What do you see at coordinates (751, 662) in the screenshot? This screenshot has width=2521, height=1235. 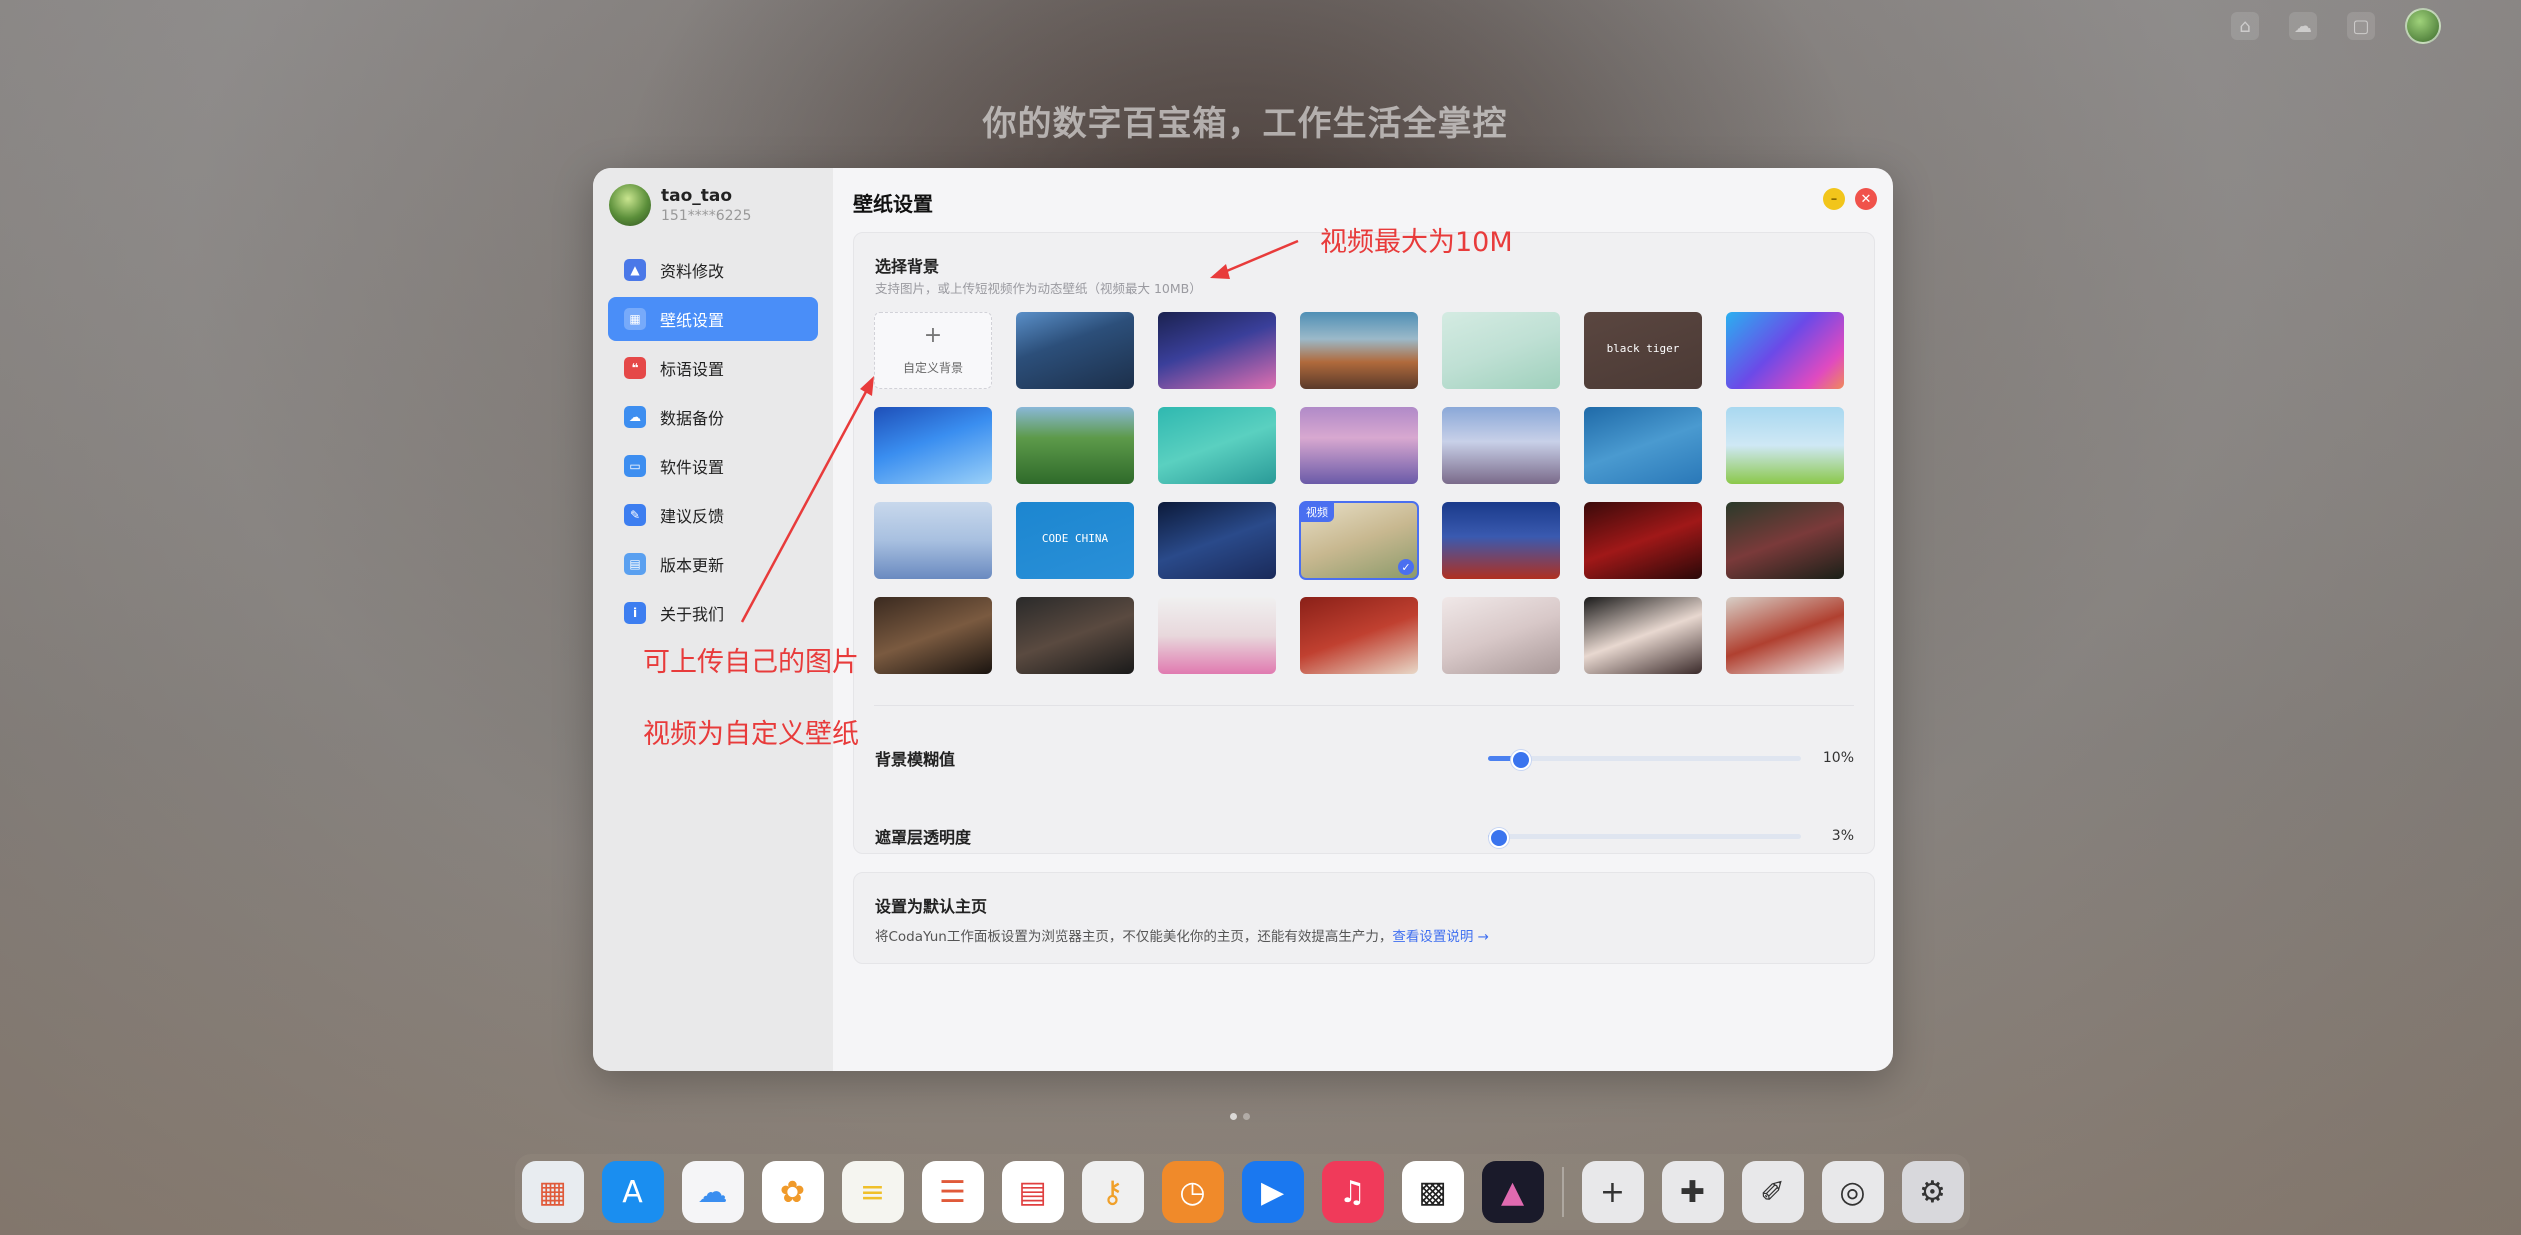 I see `annotation-upload-own: 可上传自己的图片` at bounding box center [751, 662].